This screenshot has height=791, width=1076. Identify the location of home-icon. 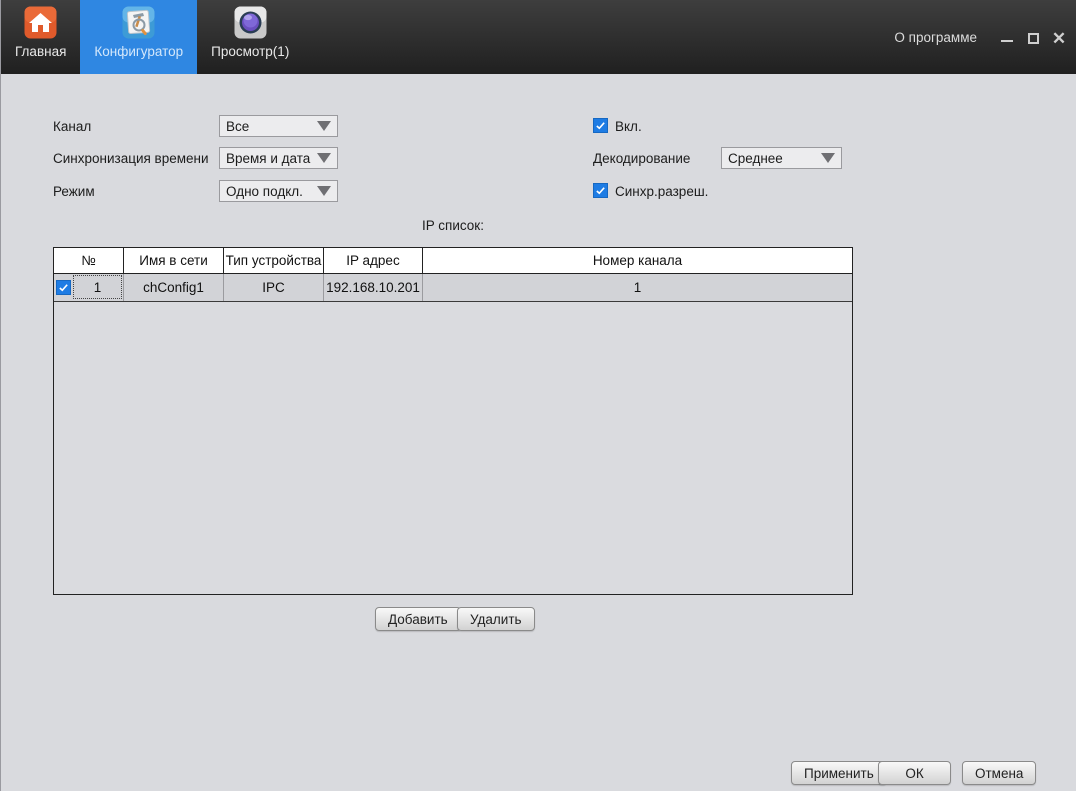
(40, 22).